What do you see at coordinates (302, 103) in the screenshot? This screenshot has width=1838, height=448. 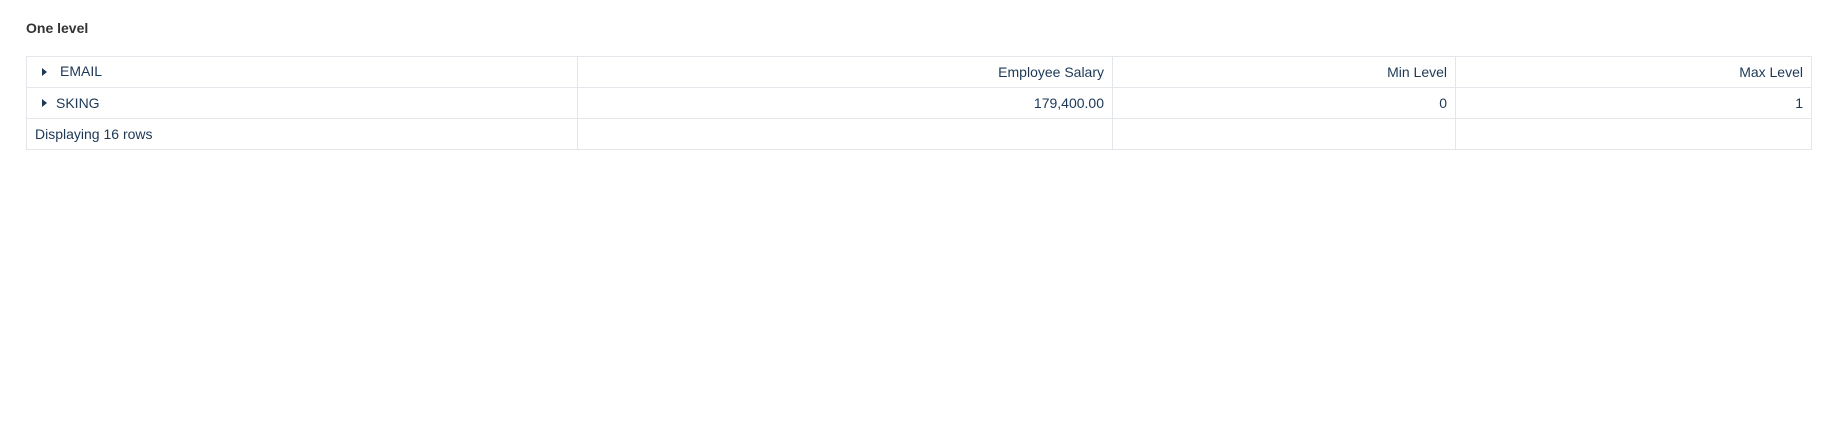 I see `group-cell: SKING` at bounding box center [302, 103].